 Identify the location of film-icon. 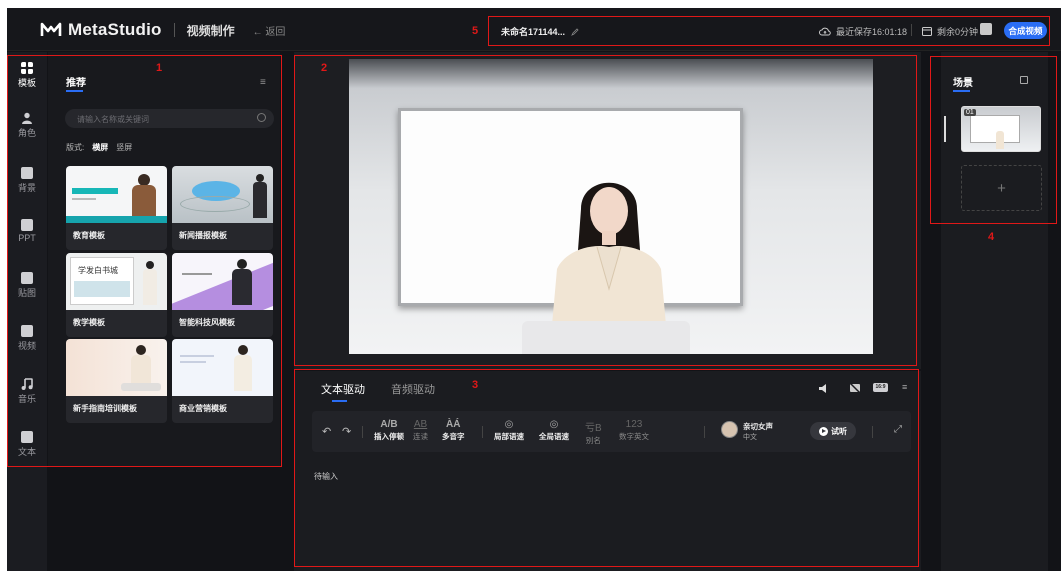
(927, 31).